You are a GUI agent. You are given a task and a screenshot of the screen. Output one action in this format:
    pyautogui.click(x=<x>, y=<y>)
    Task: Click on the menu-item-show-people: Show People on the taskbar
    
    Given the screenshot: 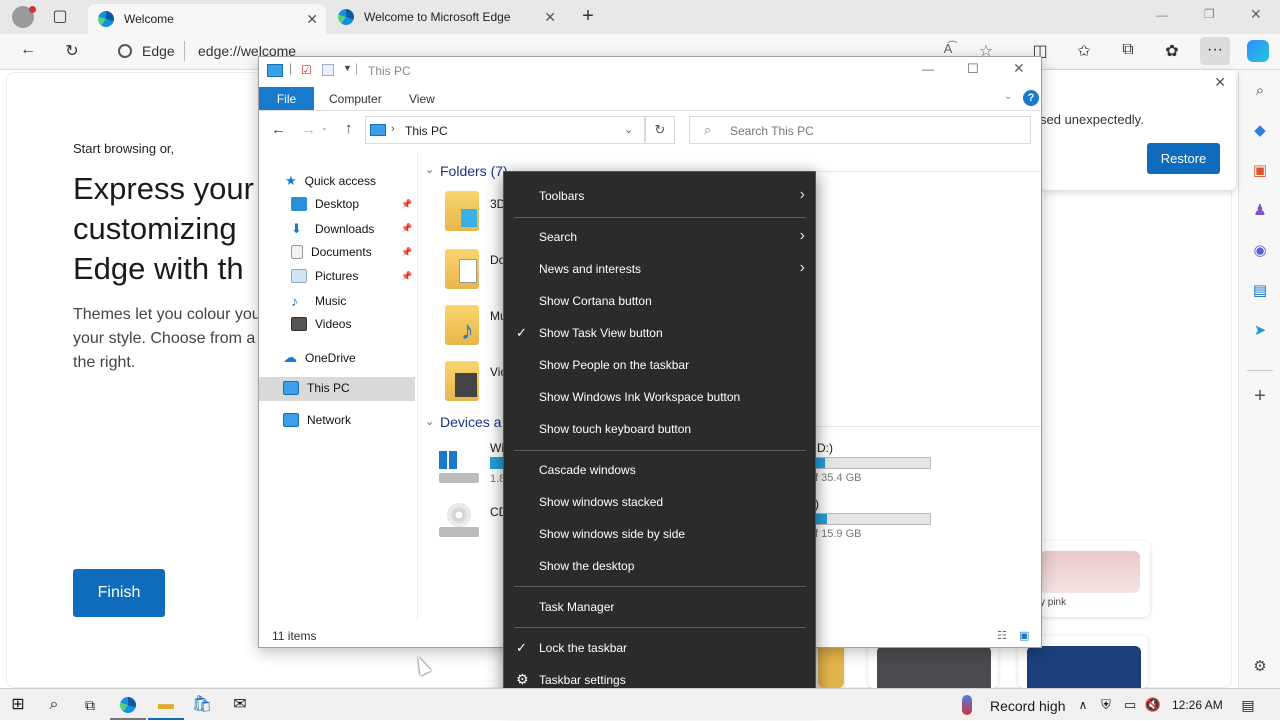 What is the action you would take?
    pyautogui.click(x=614, y=365)
    